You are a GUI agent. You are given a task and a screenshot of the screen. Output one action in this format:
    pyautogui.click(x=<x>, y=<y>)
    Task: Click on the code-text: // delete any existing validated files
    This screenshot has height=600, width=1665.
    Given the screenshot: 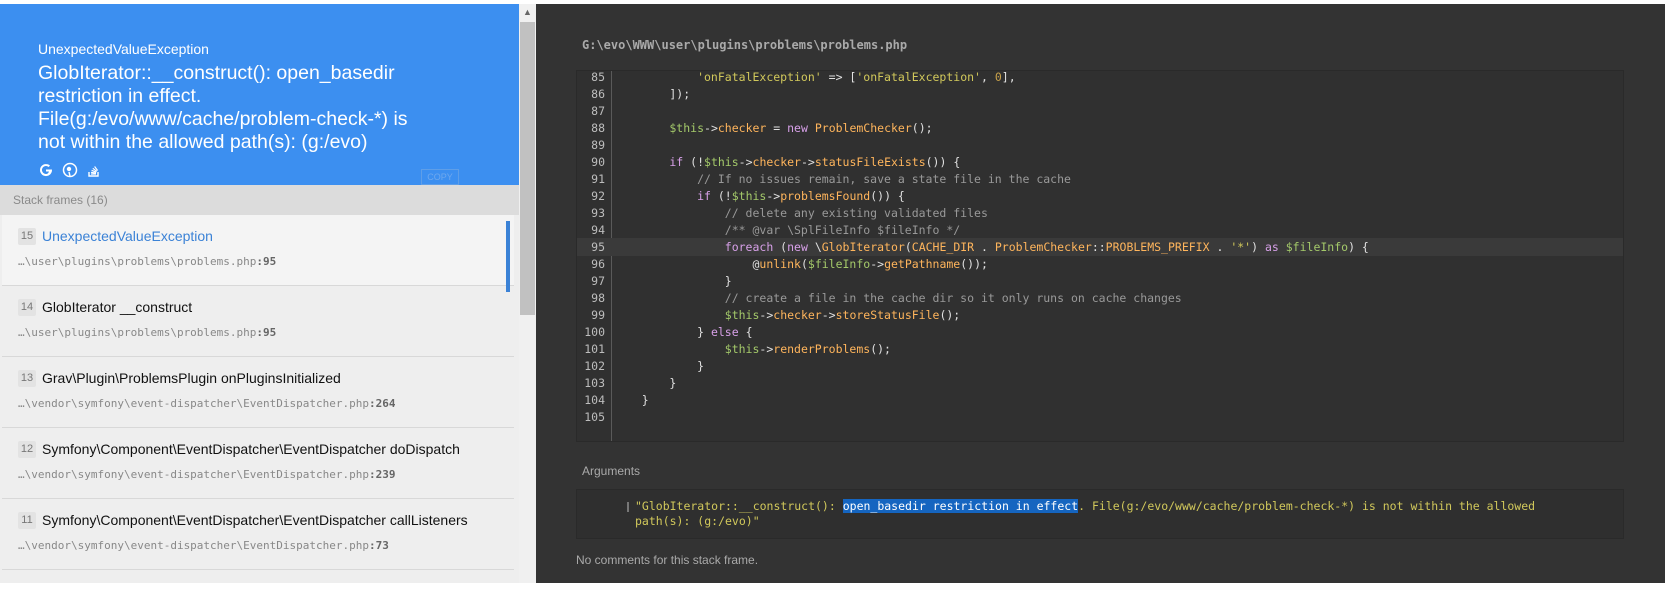 What is the action you would take?
    pyautogui.click(x=801, y=213)
    